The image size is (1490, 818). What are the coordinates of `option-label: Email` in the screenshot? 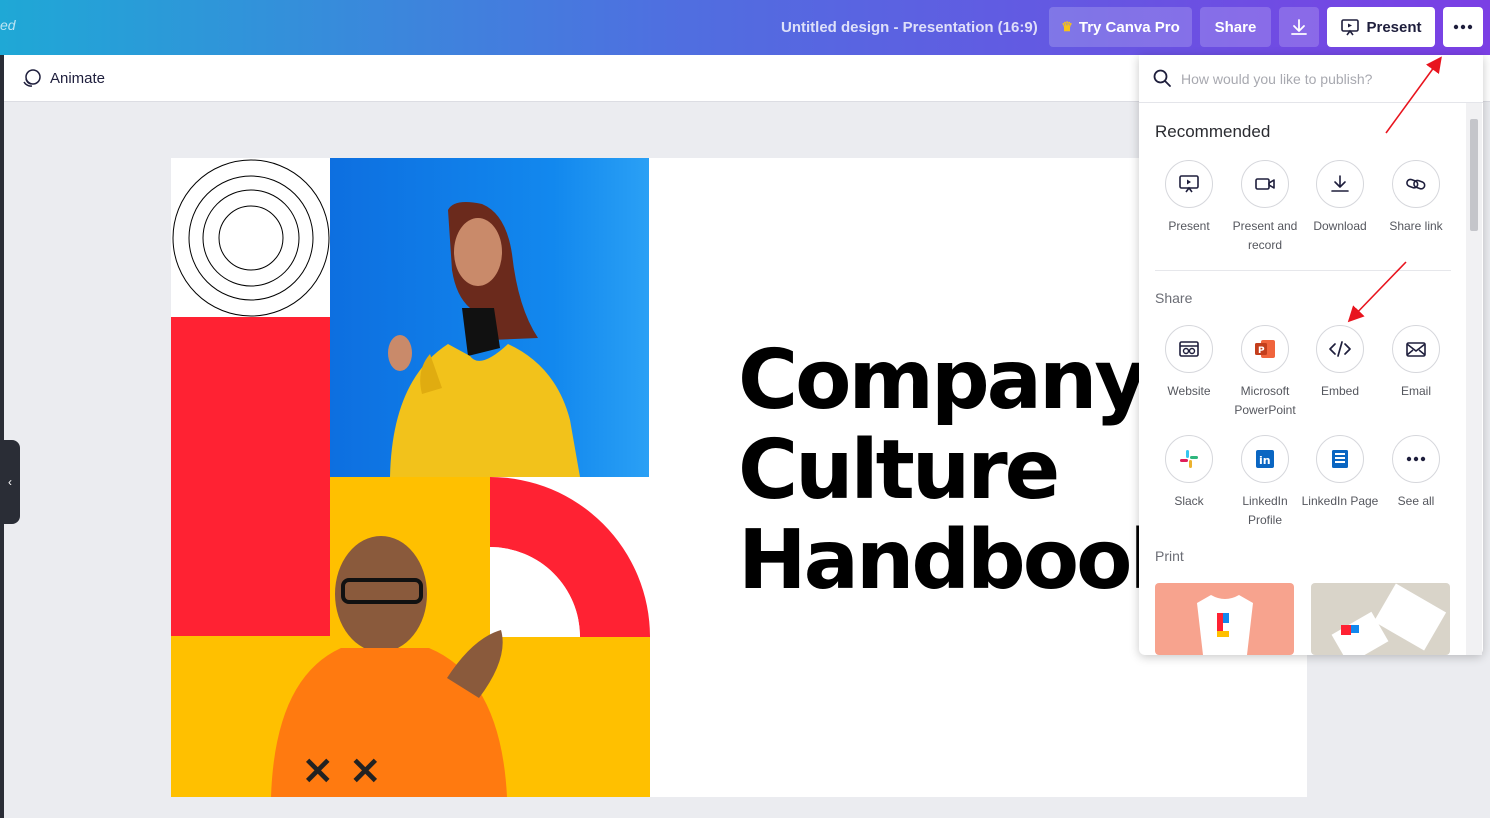 It's located at (1415, 391).